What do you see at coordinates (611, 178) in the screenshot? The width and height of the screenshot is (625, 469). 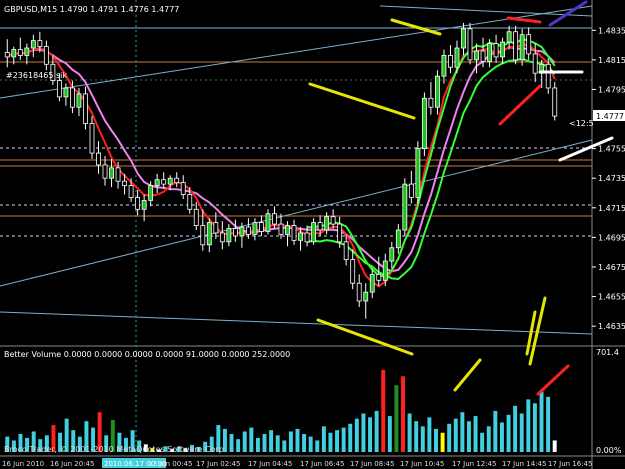 I see `price-tick-label: 1.4735` at bounding box center [611, 178].